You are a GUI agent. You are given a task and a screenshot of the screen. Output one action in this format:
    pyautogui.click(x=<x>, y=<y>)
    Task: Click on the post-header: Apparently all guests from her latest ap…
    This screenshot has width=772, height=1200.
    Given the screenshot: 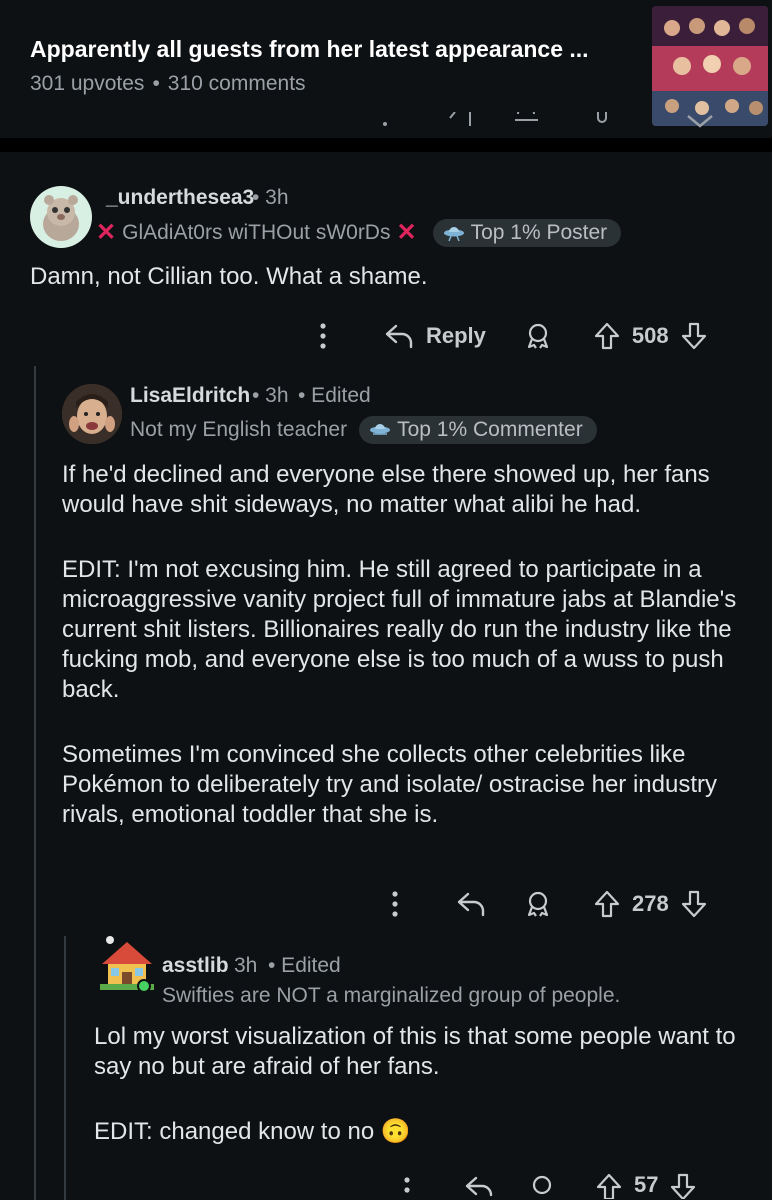 What is the action you would take?
    pyautogui.click(x=386, y=69)
    